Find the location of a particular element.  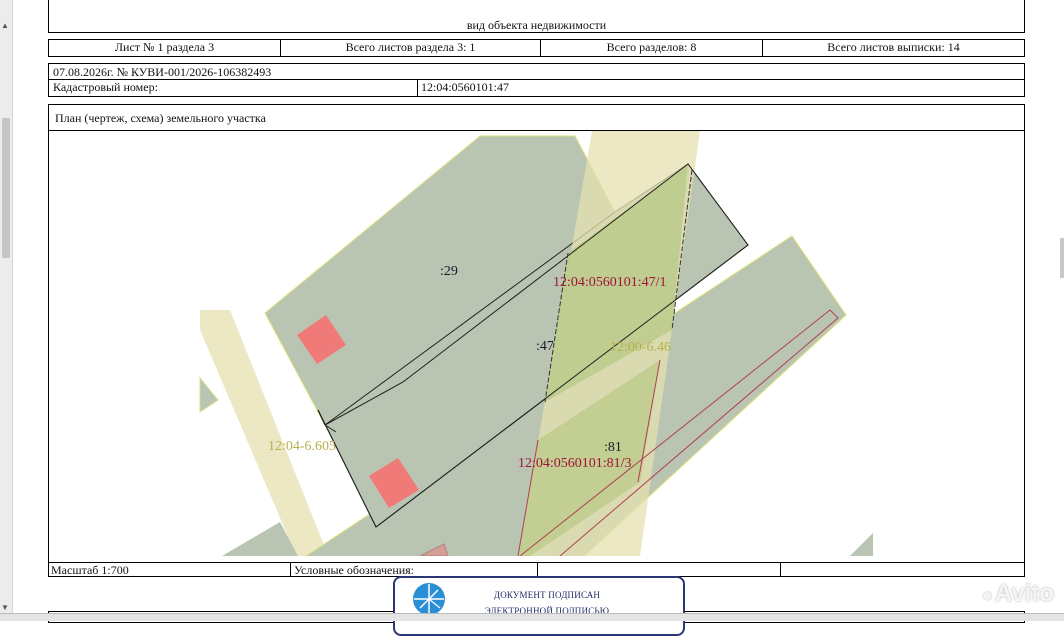

plan-footer-row: Масштаб 1:700 Условные обозначения: is located at coordinates (536, 569).